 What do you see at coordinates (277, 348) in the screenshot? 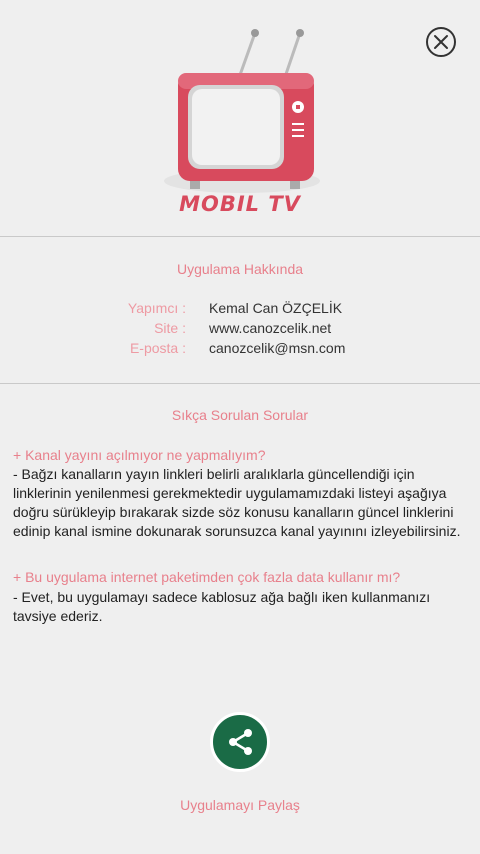
I see `email-link: canozcelik@msn.com` at bounding box center [277, 348].